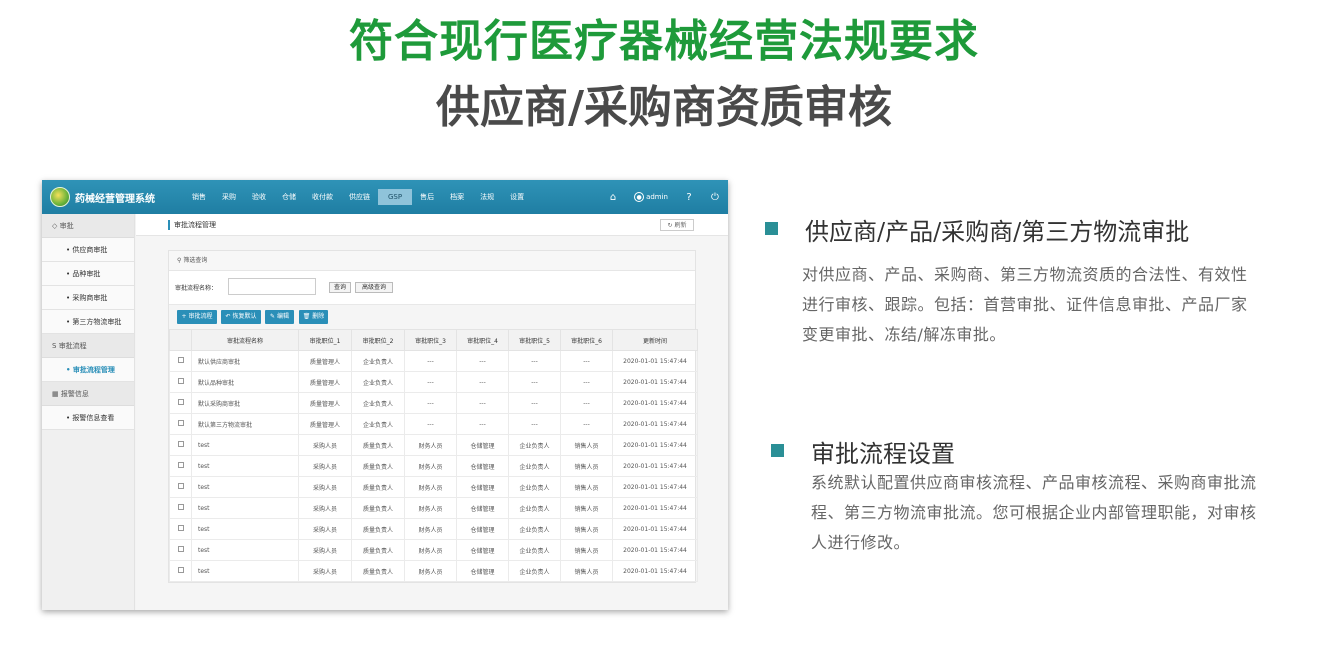 The image size is (1328, 646). I want to click on nav-item-storage: 仓储, so click(289, 197).